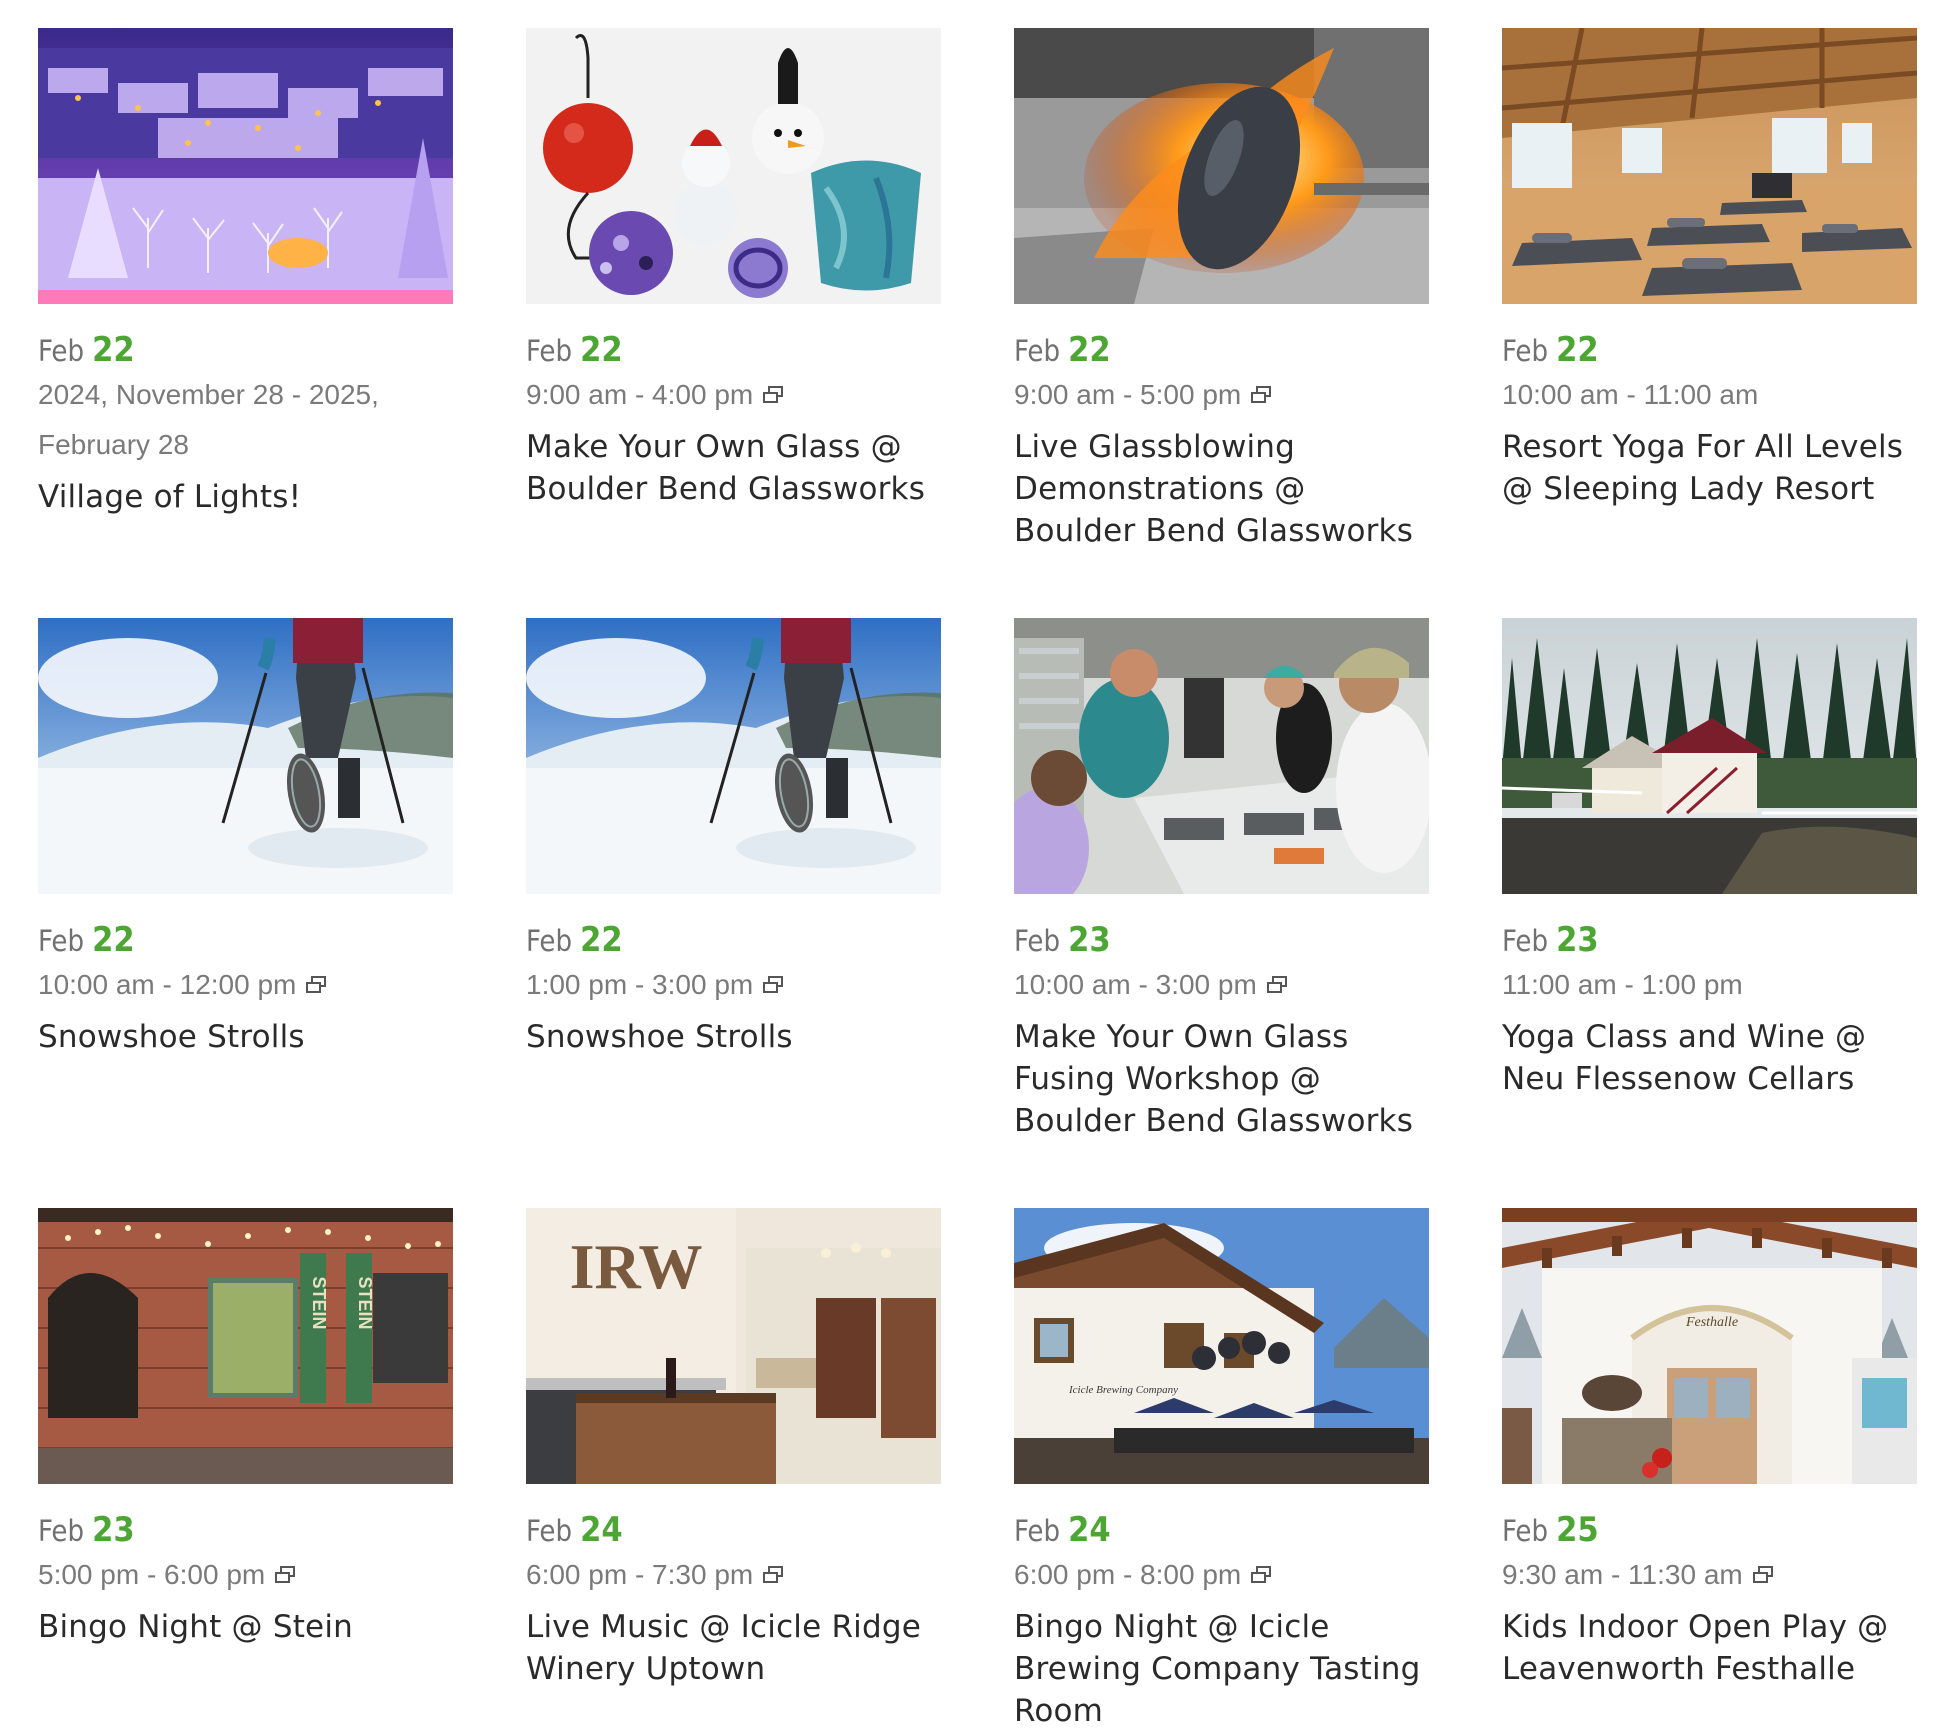  I want to click on event-image-link: Icicle Brewing Company, so click(1221, 1346).